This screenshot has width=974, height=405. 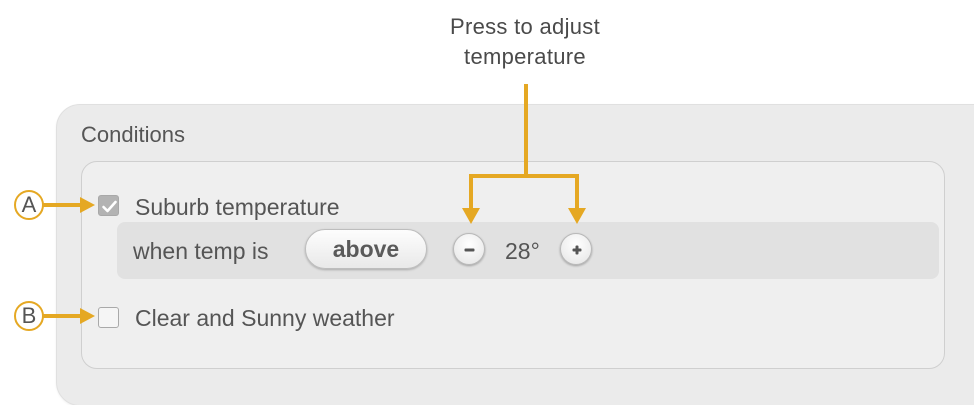 I want to click on marker-a: A, so click(x=29, y=205).